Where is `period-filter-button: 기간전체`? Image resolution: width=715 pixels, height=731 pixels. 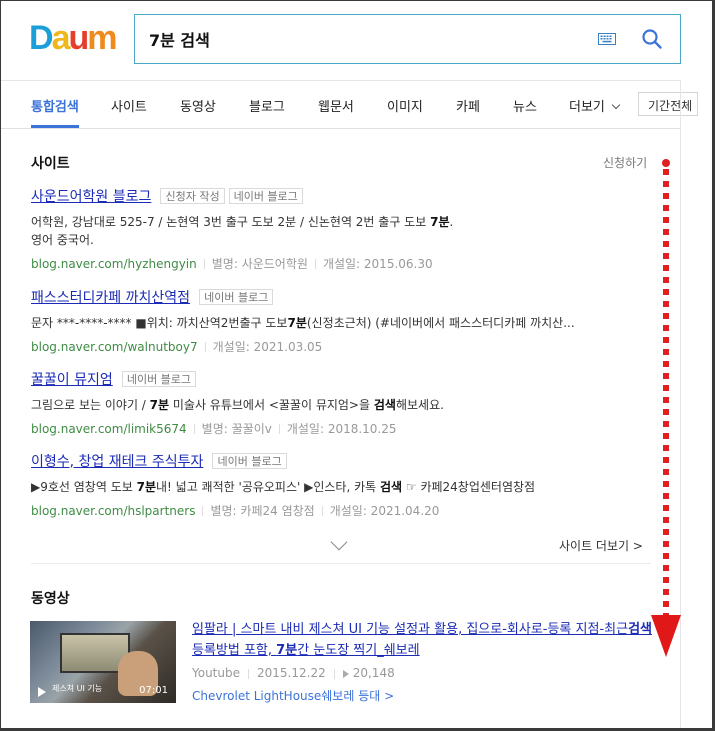
period-filter-button: 기간전체 is located at coordinates (668, 104).